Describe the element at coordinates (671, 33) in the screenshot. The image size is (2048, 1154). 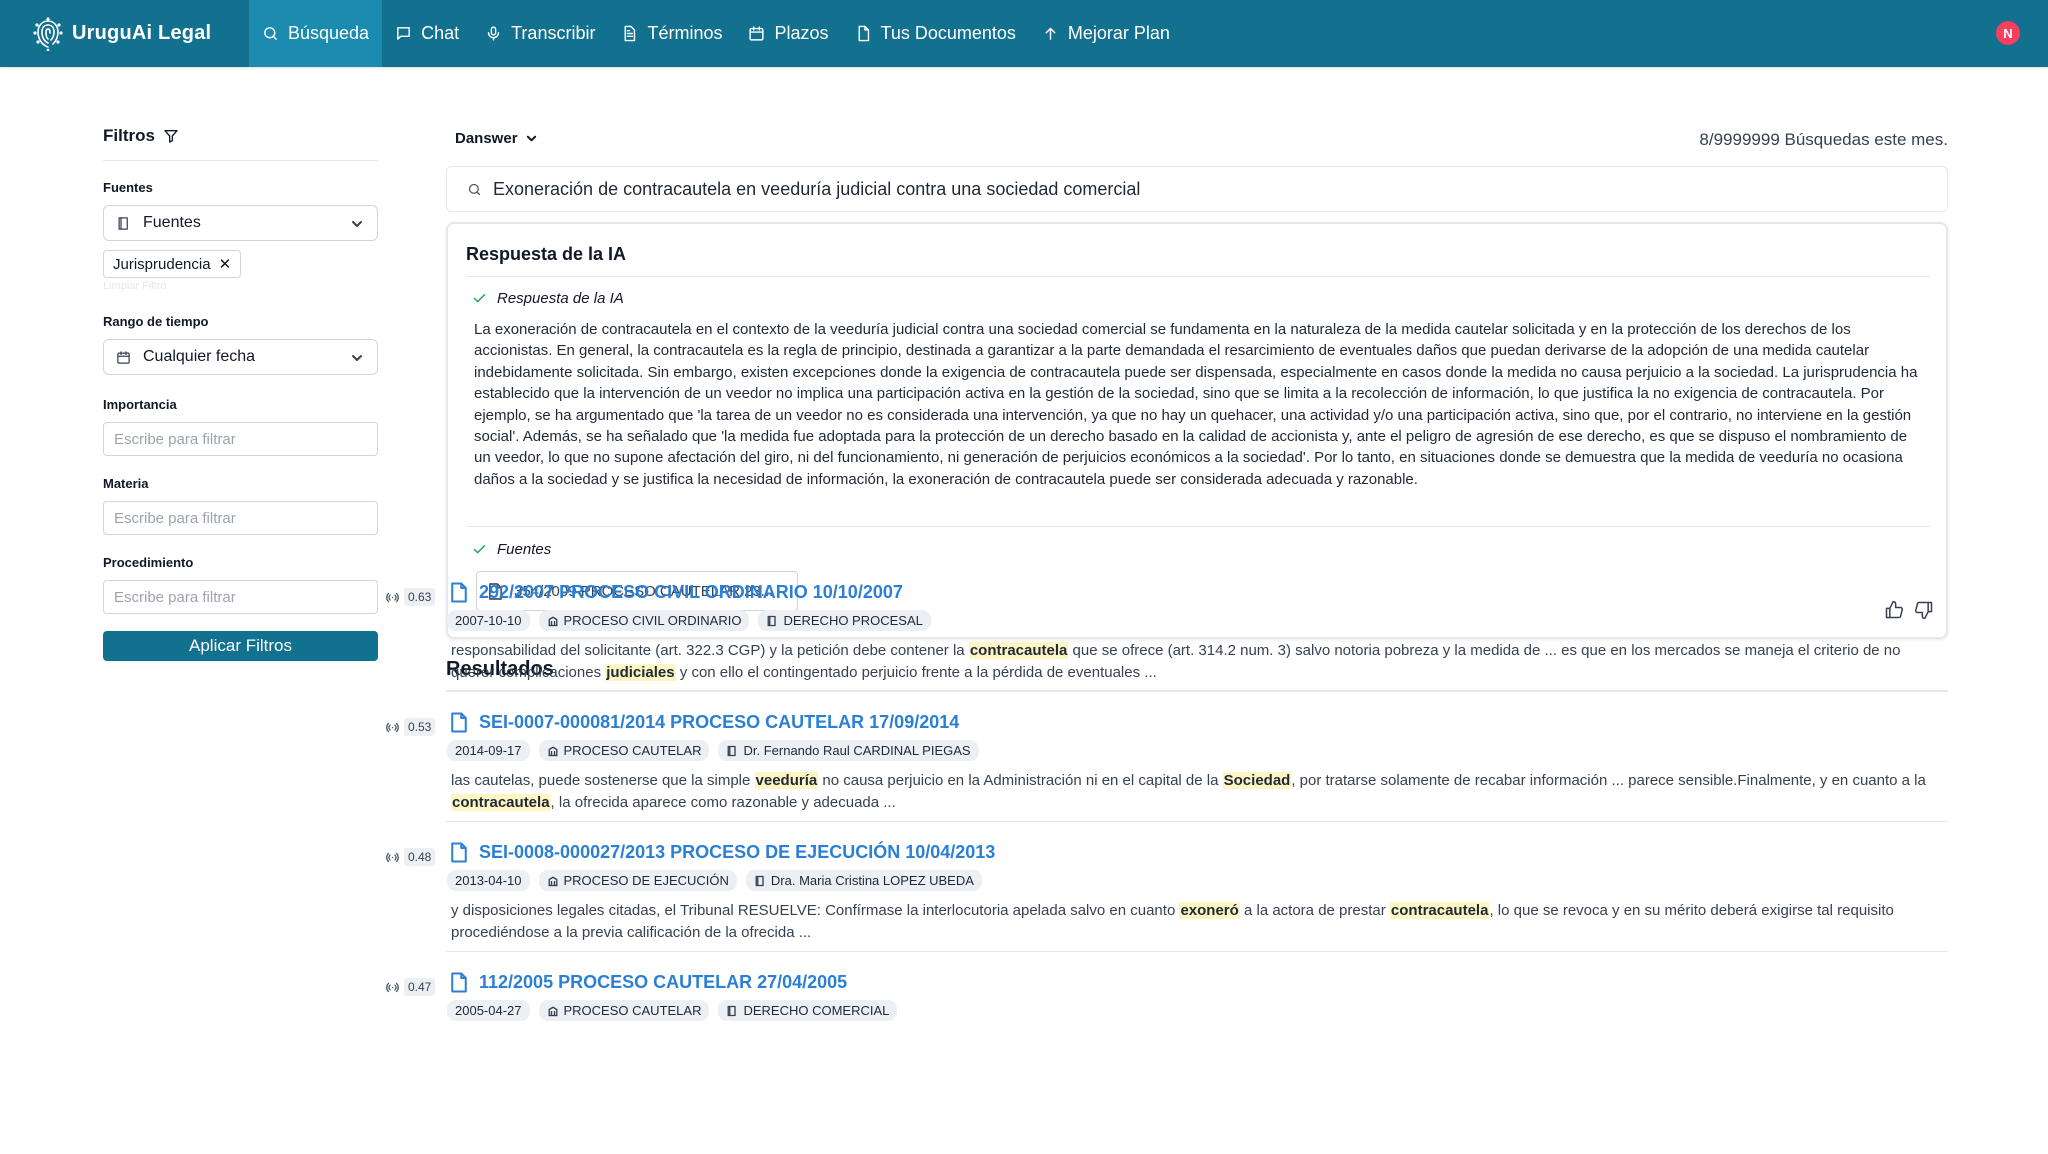
I see `nav-item-terminos: Términos` at that location.